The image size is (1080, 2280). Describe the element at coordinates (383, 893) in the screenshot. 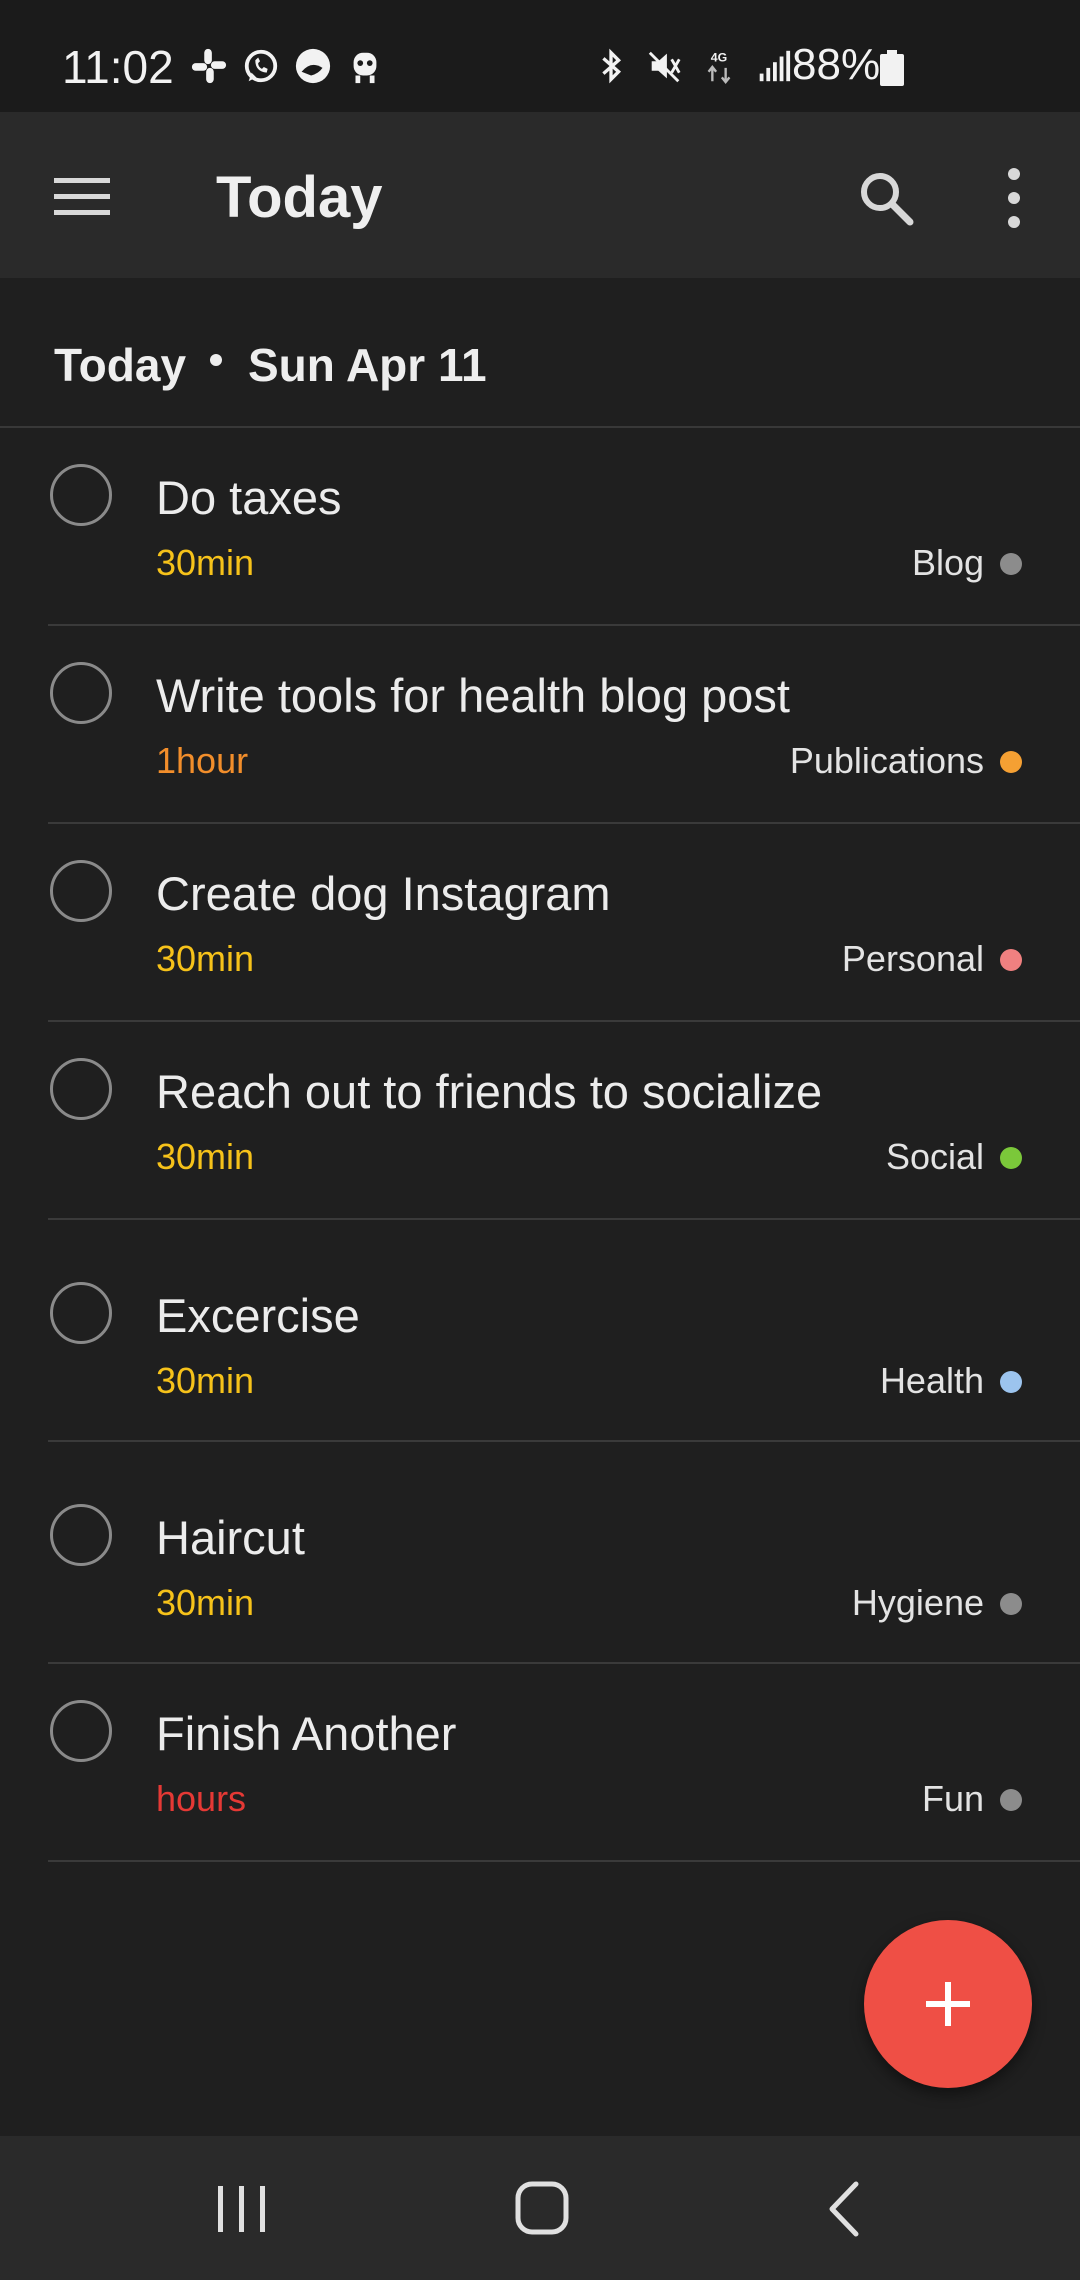

I see `task-title: Create dog Instagram` at that location.